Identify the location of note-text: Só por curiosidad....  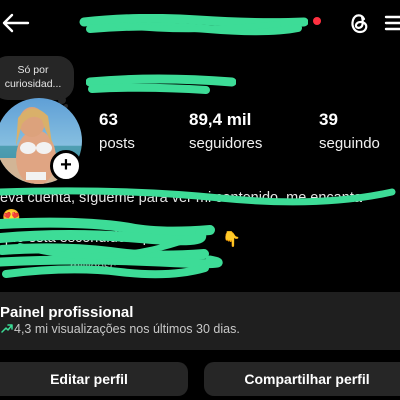
(33, 77).